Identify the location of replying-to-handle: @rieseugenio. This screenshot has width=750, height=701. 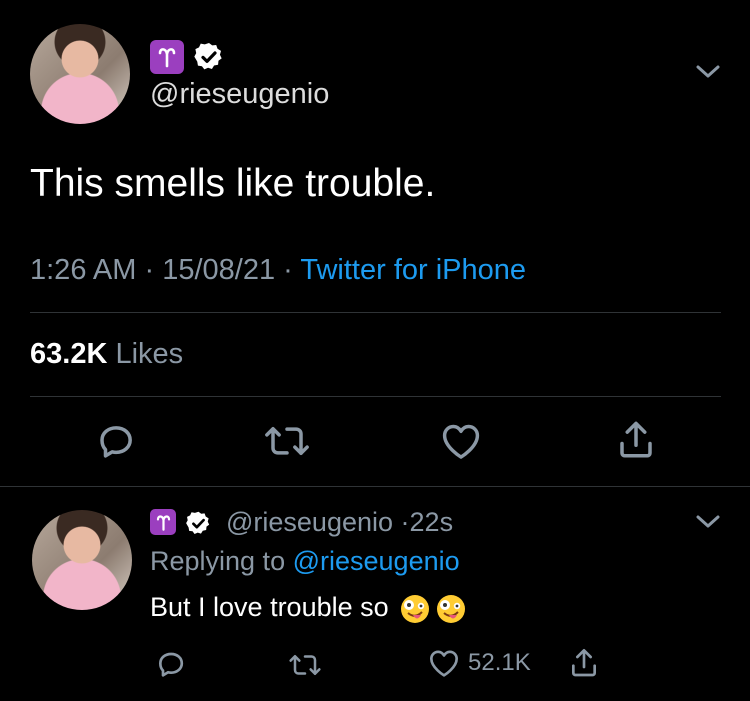
(376, 561).